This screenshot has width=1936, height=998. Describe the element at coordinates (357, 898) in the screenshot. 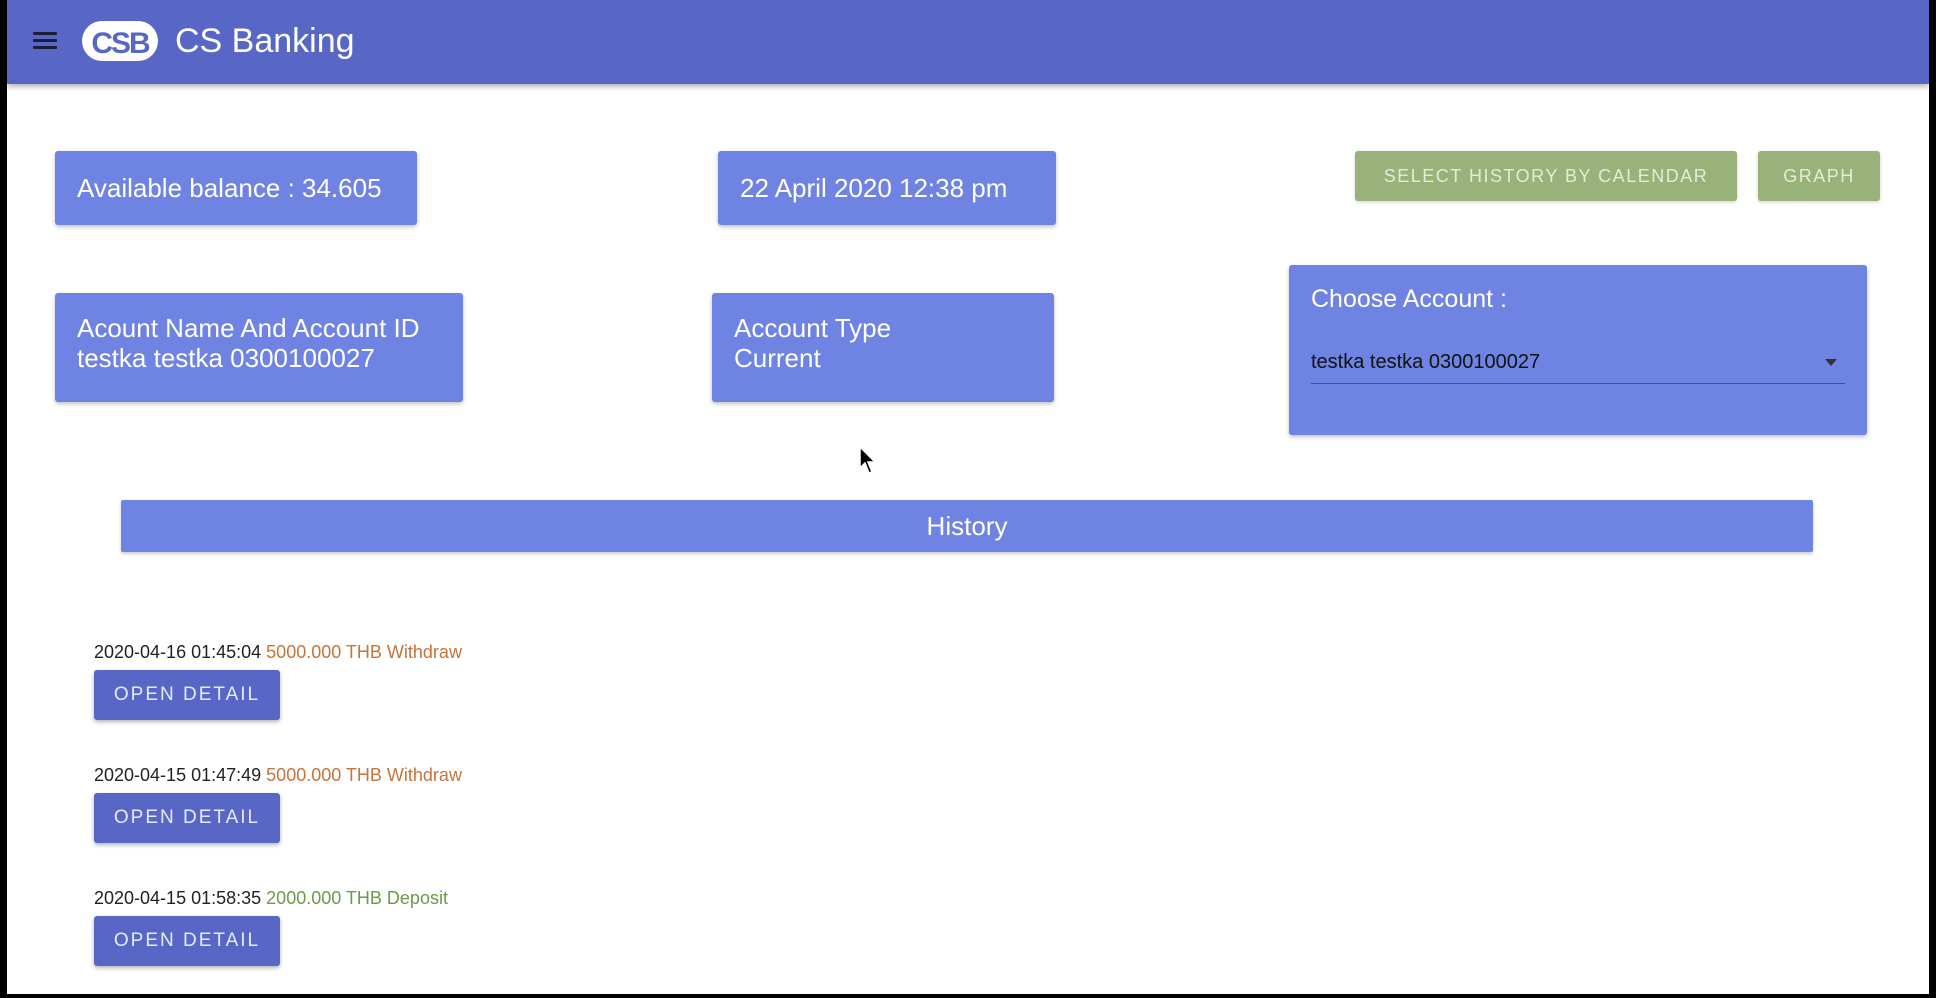

I see `history-amount: 2000.000 THB Deposit` at that location.